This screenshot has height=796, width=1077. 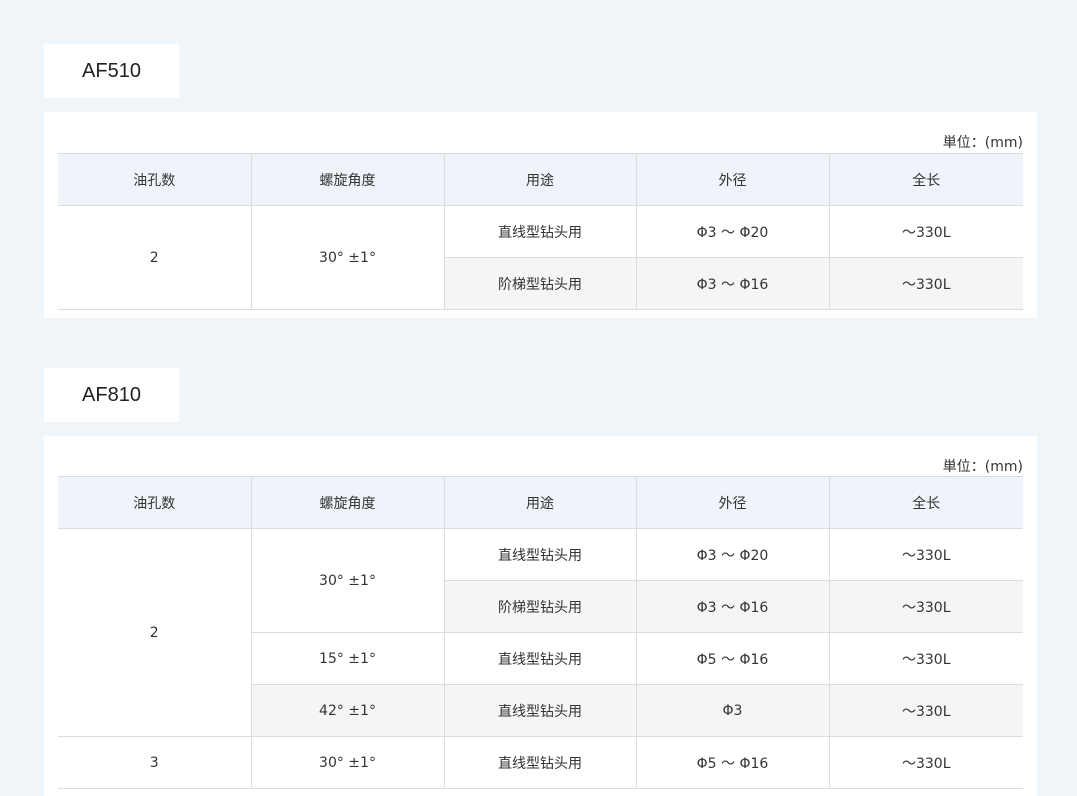 What do you see at coordinates (347, 710) in the screenshot?
I see `cell-angle: 42° ±1°` at bounding box center [347, 710].